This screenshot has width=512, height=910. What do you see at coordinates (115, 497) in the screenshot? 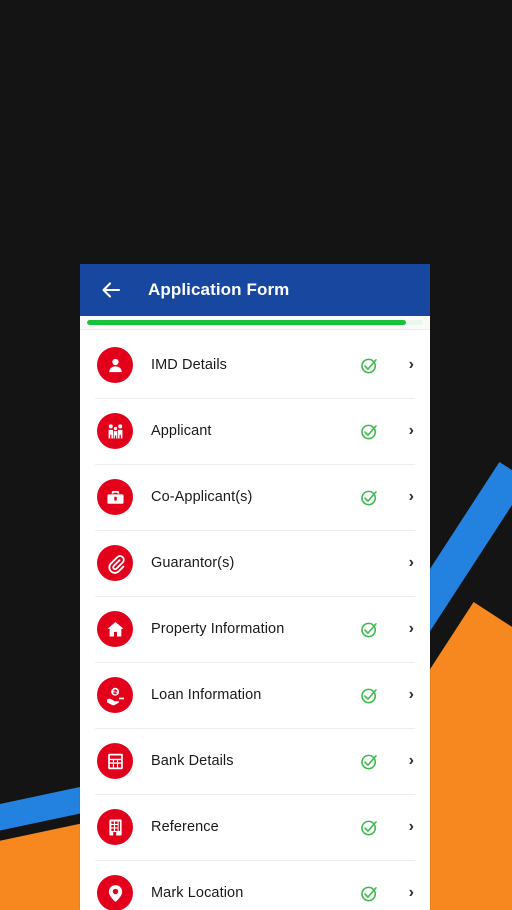
I see `briefcase-icon` at bounding box center [115, 497].